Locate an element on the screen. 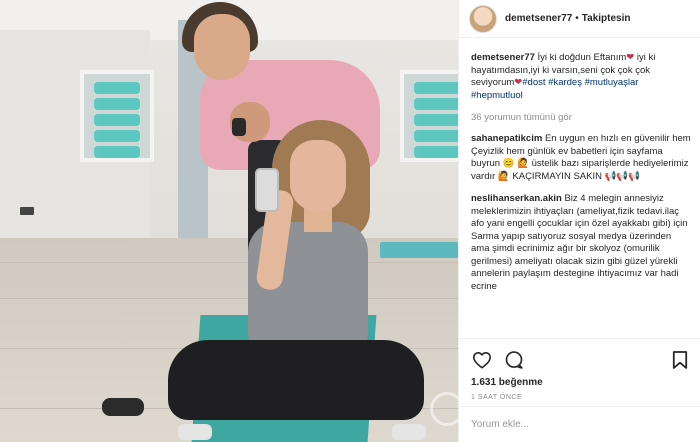 Image resolution: width=700 pixels, height=442 pixels. post-header: demetsener77 • Takiptesin is located at coordinates (579, 19).